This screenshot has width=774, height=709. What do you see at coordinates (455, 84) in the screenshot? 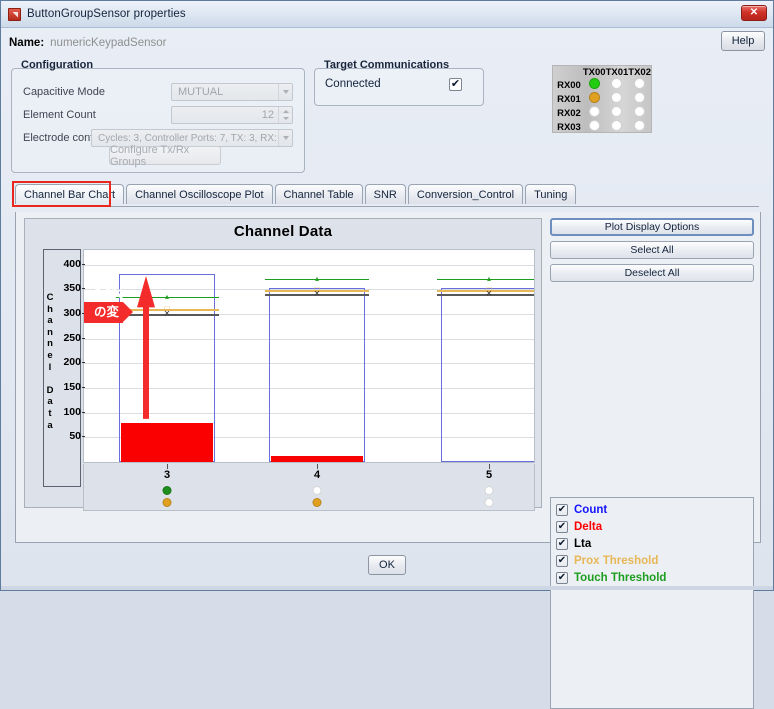
I see `connected-checkbox: ✔` at bounding box center [455, 84].